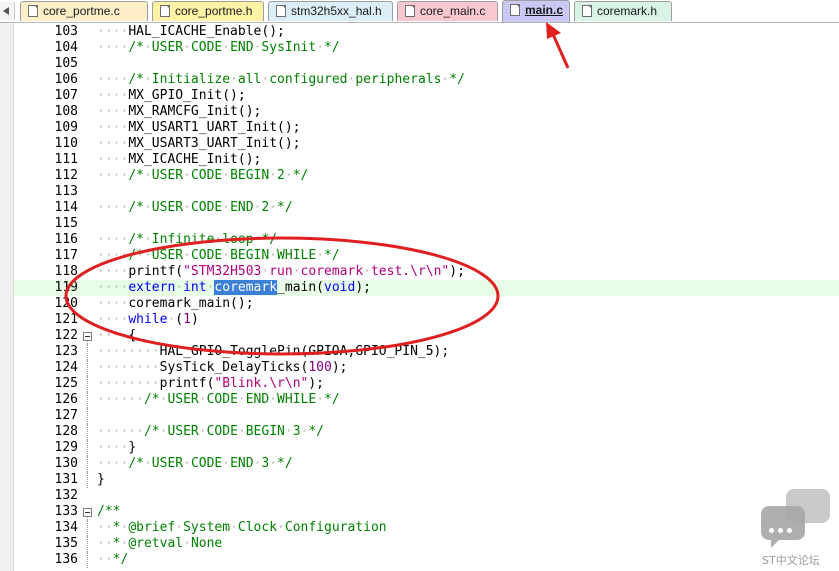 The height and width of the screenshot is (571, 839). What do you see at coordinates (261, 383) in the screenshot?
I see `code-token: "Blink.\r\n"` at bounding box center [261, 383].